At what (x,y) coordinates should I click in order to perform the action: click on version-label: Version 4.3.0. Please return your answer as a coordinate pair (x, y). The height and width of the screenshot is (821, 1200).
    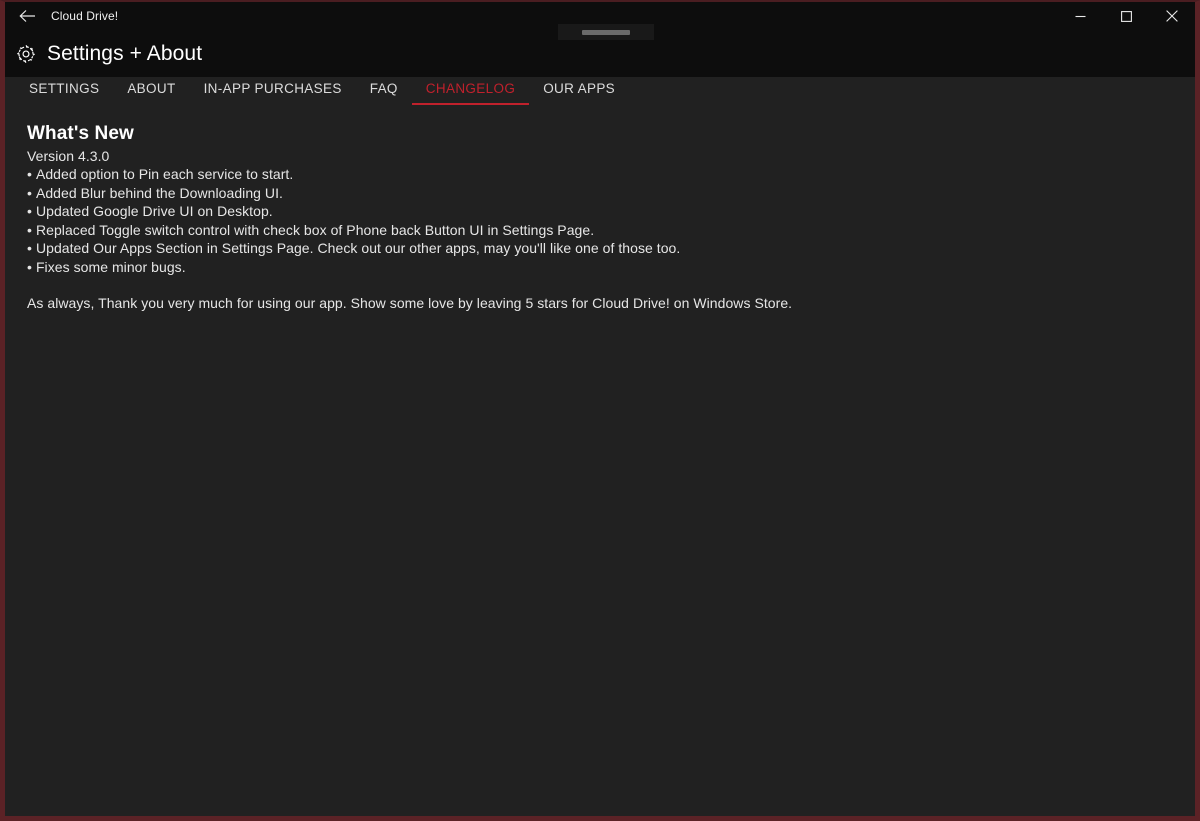
    Looking at the image, I should click on (68, 156).